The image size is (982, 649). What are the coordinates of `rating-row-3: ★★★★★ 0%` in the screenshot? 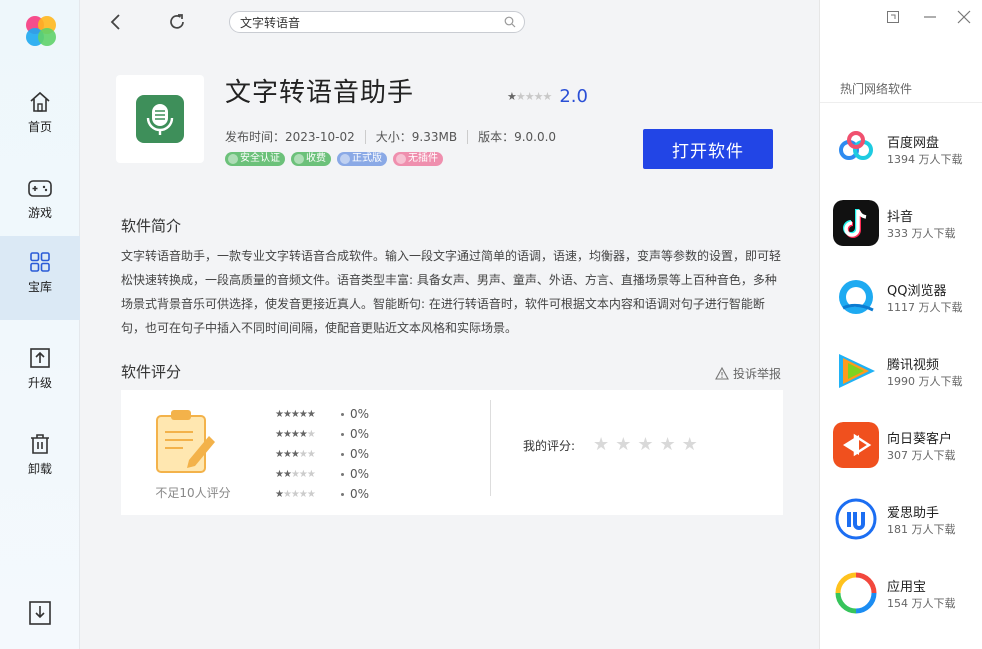 It's located at (322, 454).